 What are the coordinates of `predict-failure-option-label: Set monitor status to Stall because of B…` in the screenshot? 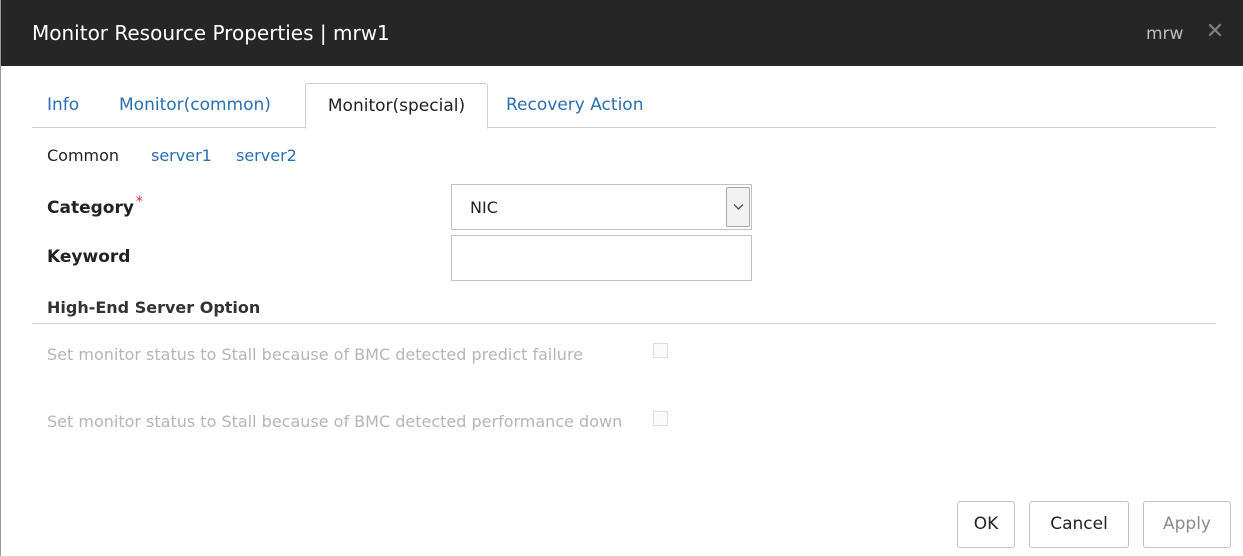 It's located at (315, 354).